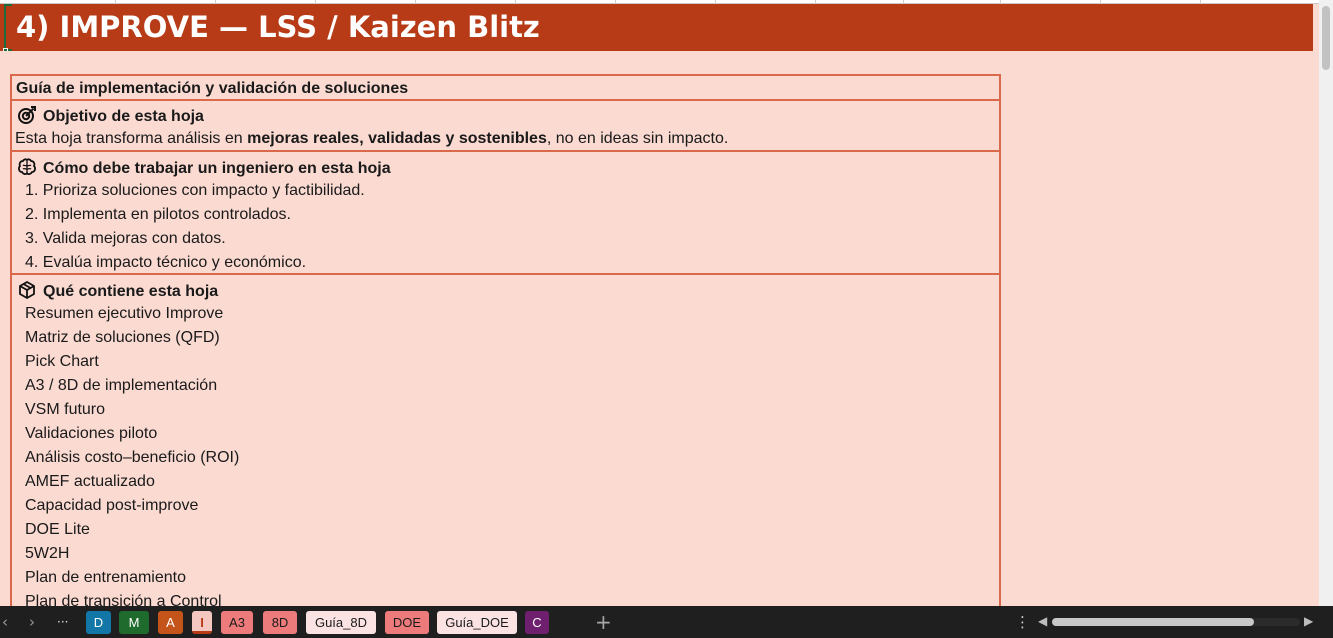 The height and width of the screenshot is (638, 1333). I want to click on content-item: DOE Lite, so click(57, 529).